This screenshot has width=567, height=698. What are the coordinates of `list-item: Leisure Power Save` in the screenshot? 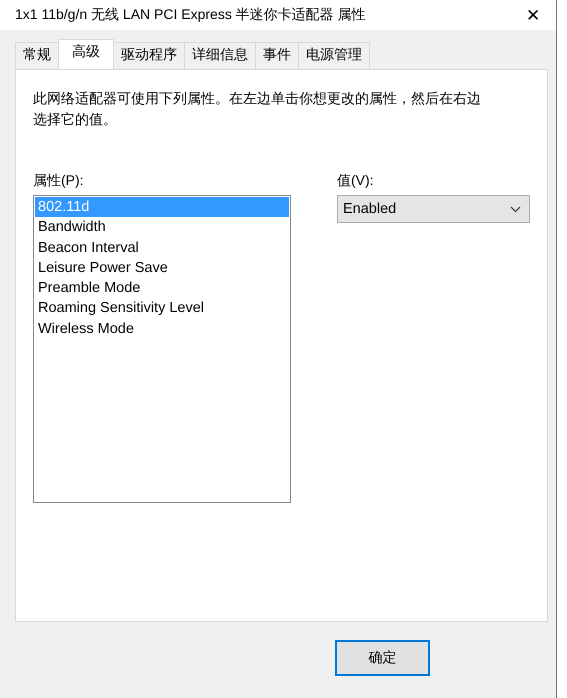 It's located at (162, 268).